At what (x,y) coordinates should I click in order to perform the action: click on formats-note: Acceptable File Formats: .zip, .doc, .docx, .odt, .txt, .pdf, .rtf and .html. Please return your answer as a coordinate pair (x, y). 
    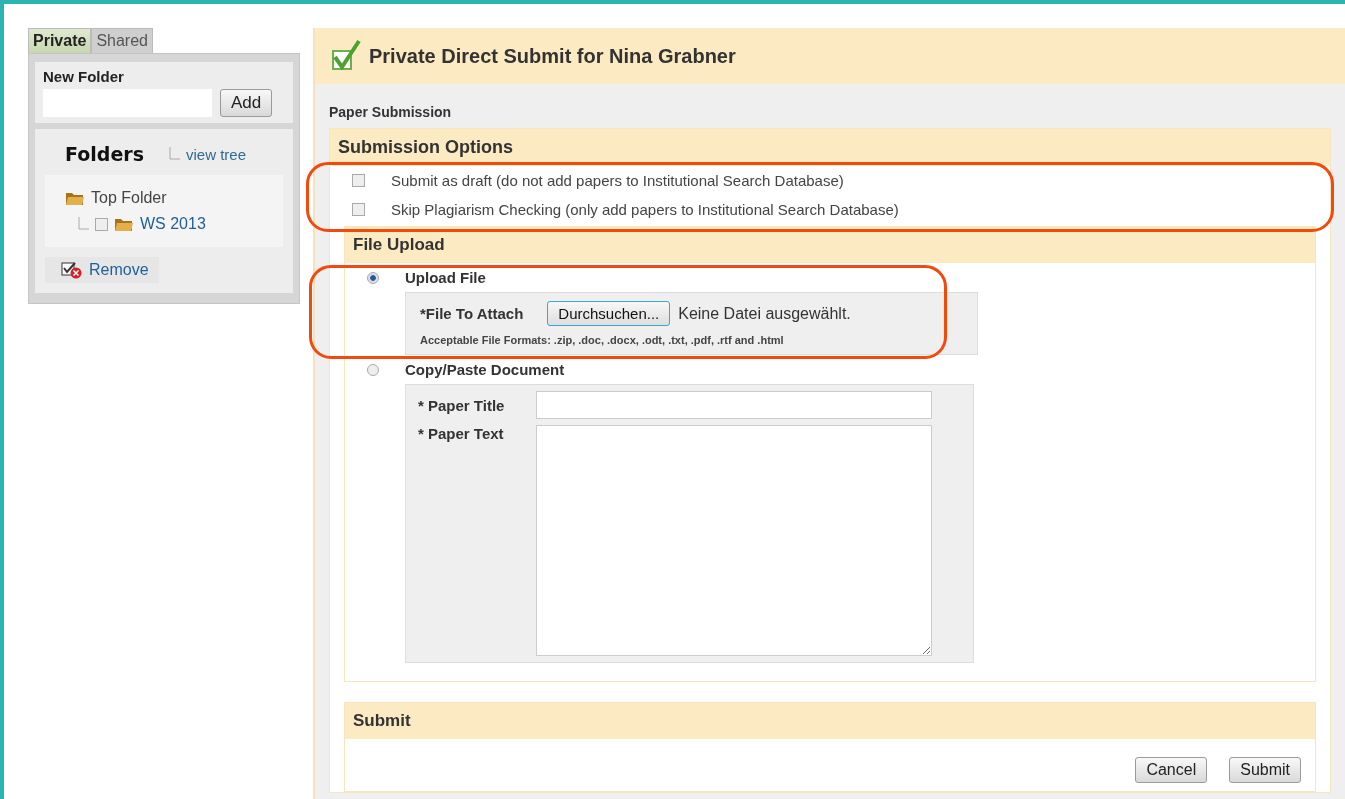
    Looking at the image, I should click on (602, 340).